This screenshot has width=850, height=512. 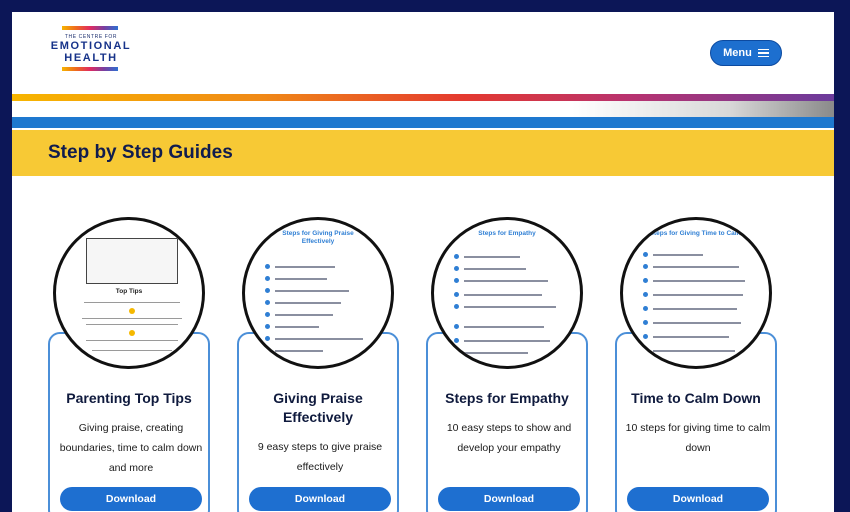 I want to click on card-description: 10 steps for giving time to calm down, so click(x=698, y=438).